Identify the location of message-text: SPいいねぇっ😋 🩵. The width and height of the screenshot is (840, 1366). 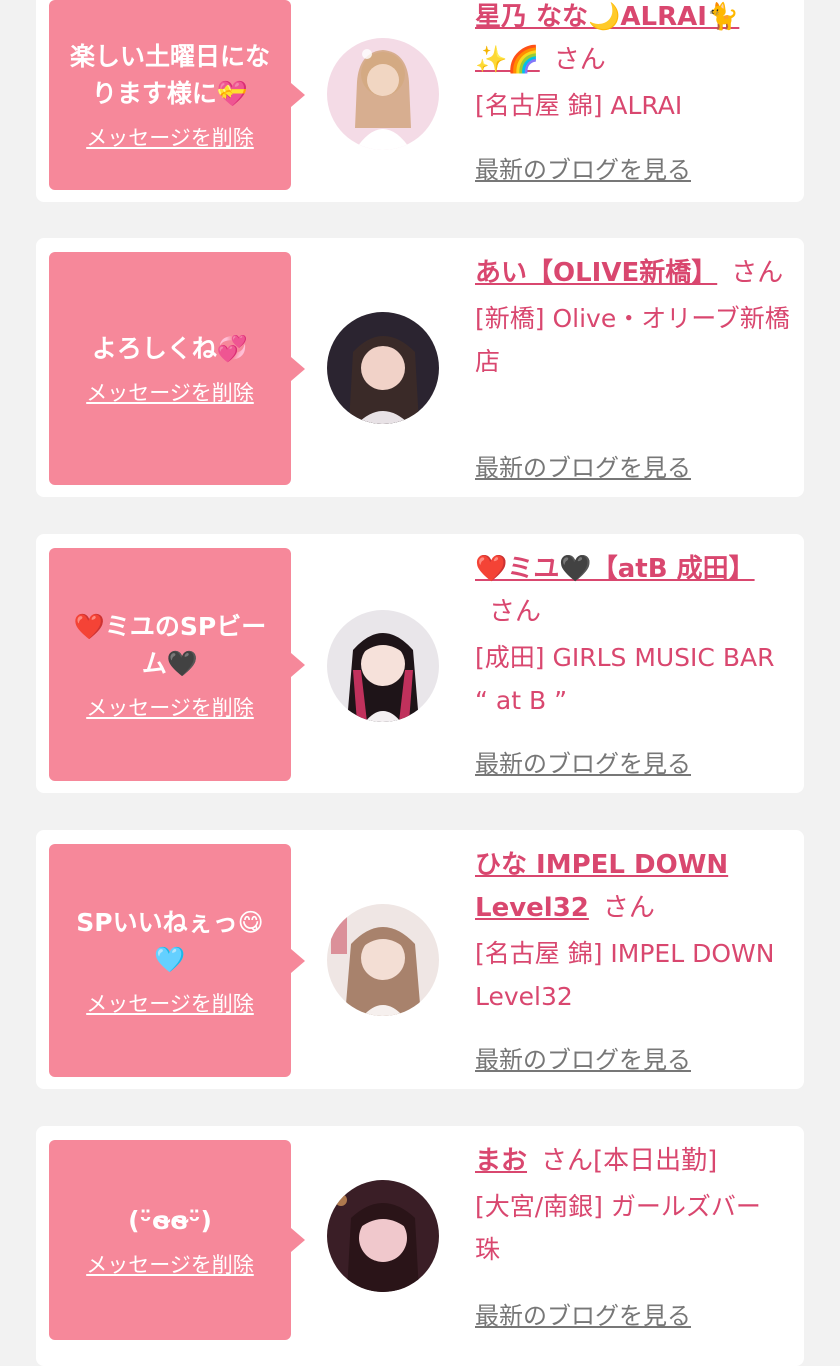
(170, 940).